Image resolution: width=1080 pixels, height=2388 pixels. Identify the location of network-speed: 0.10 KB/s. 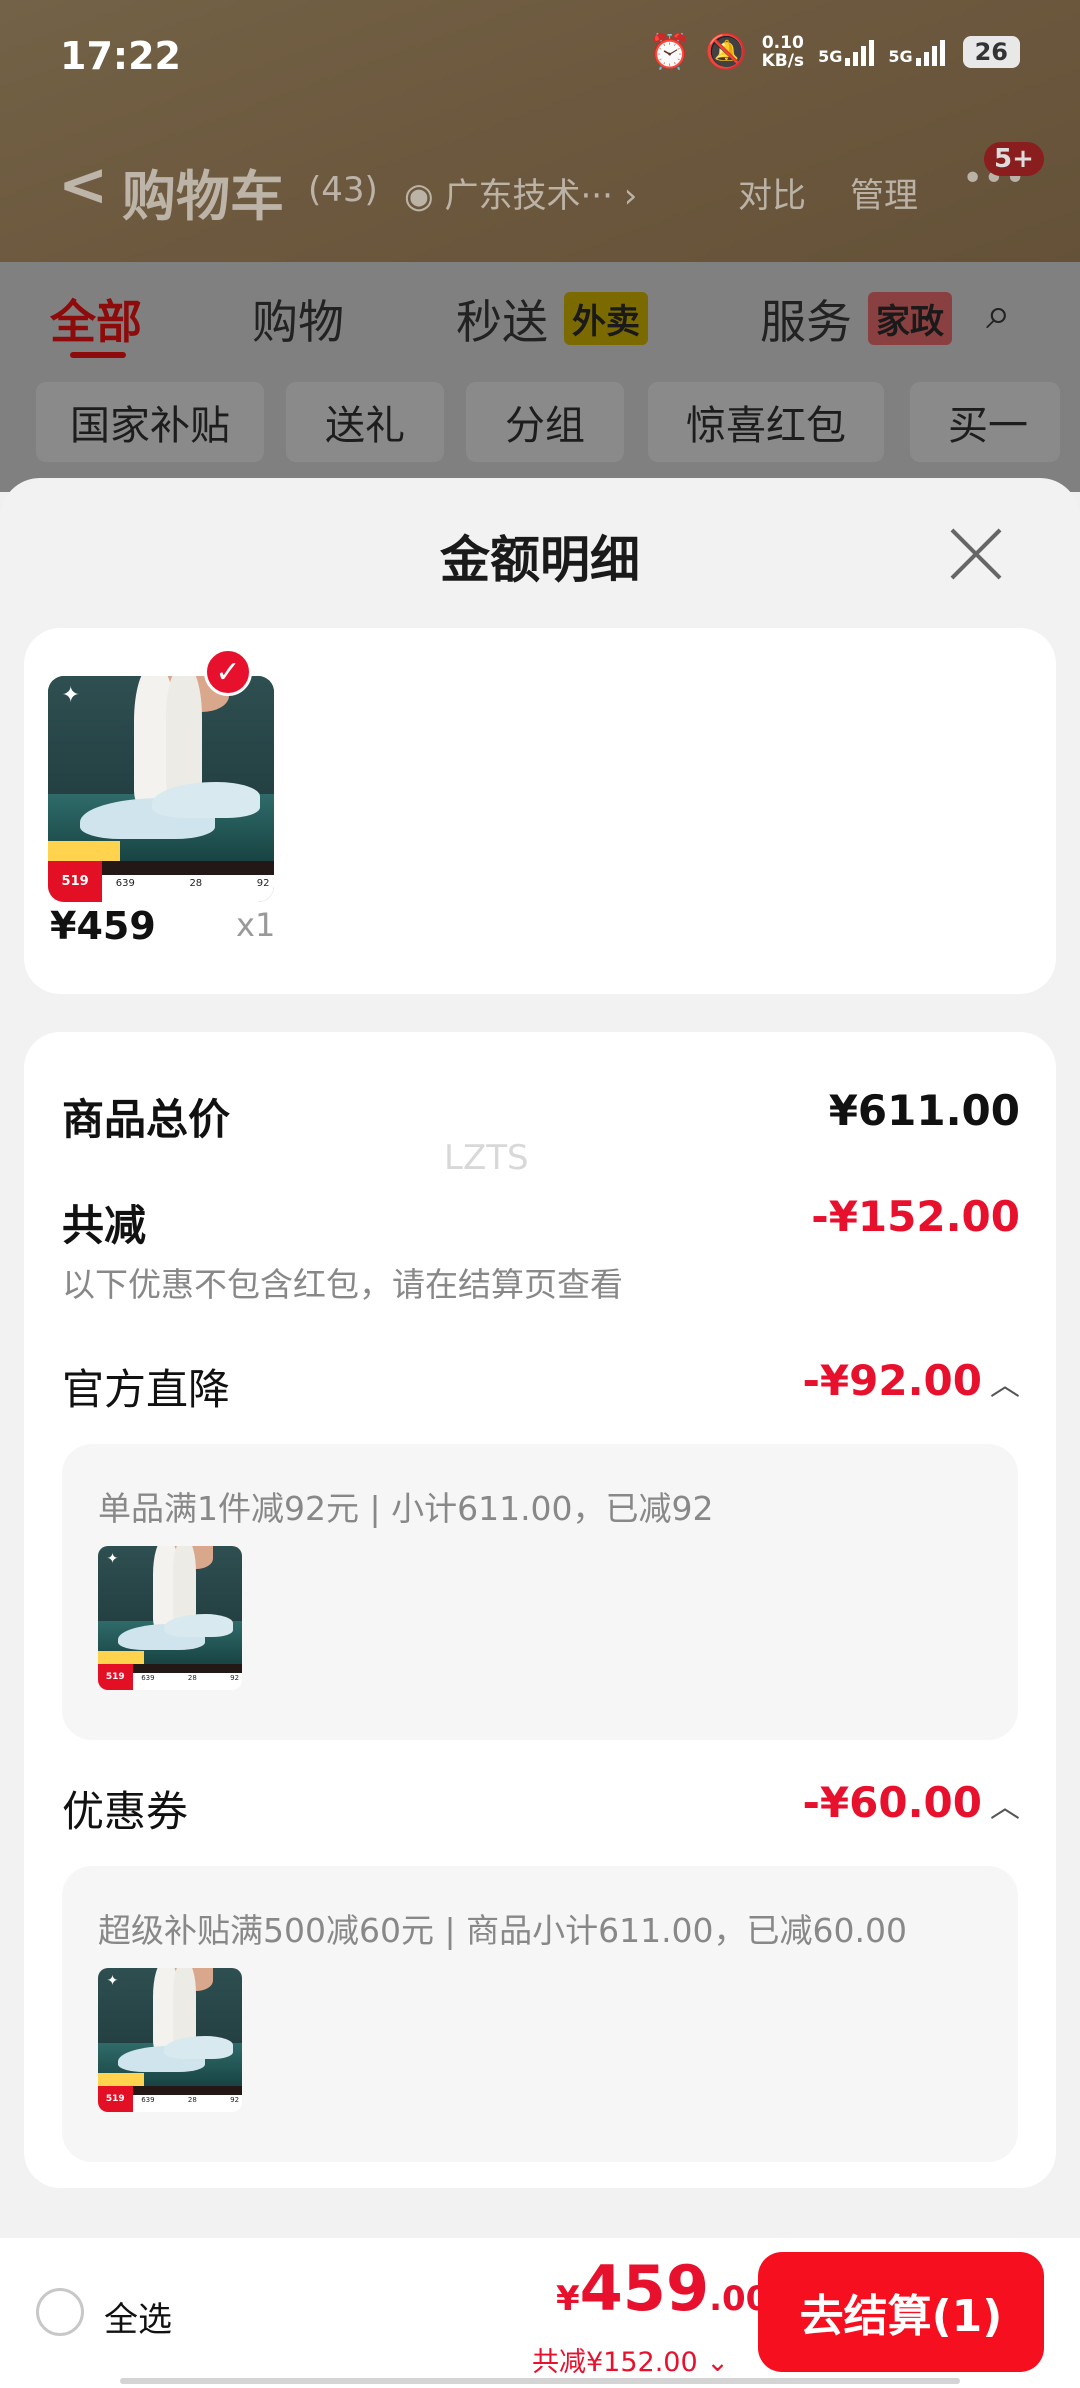
(783, 52).